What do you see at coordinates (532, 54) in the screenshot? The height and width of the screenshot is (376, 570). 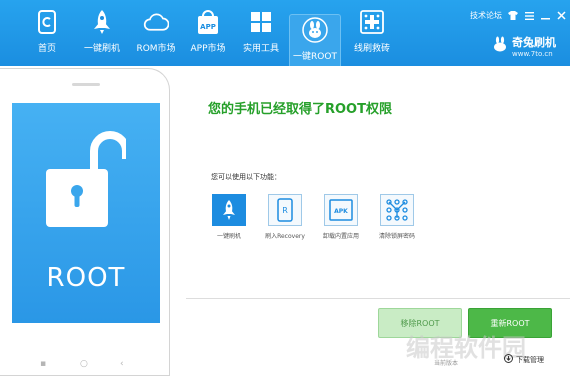 I see `brand-url: www.7to.cn` at bounding box center [532, 54].